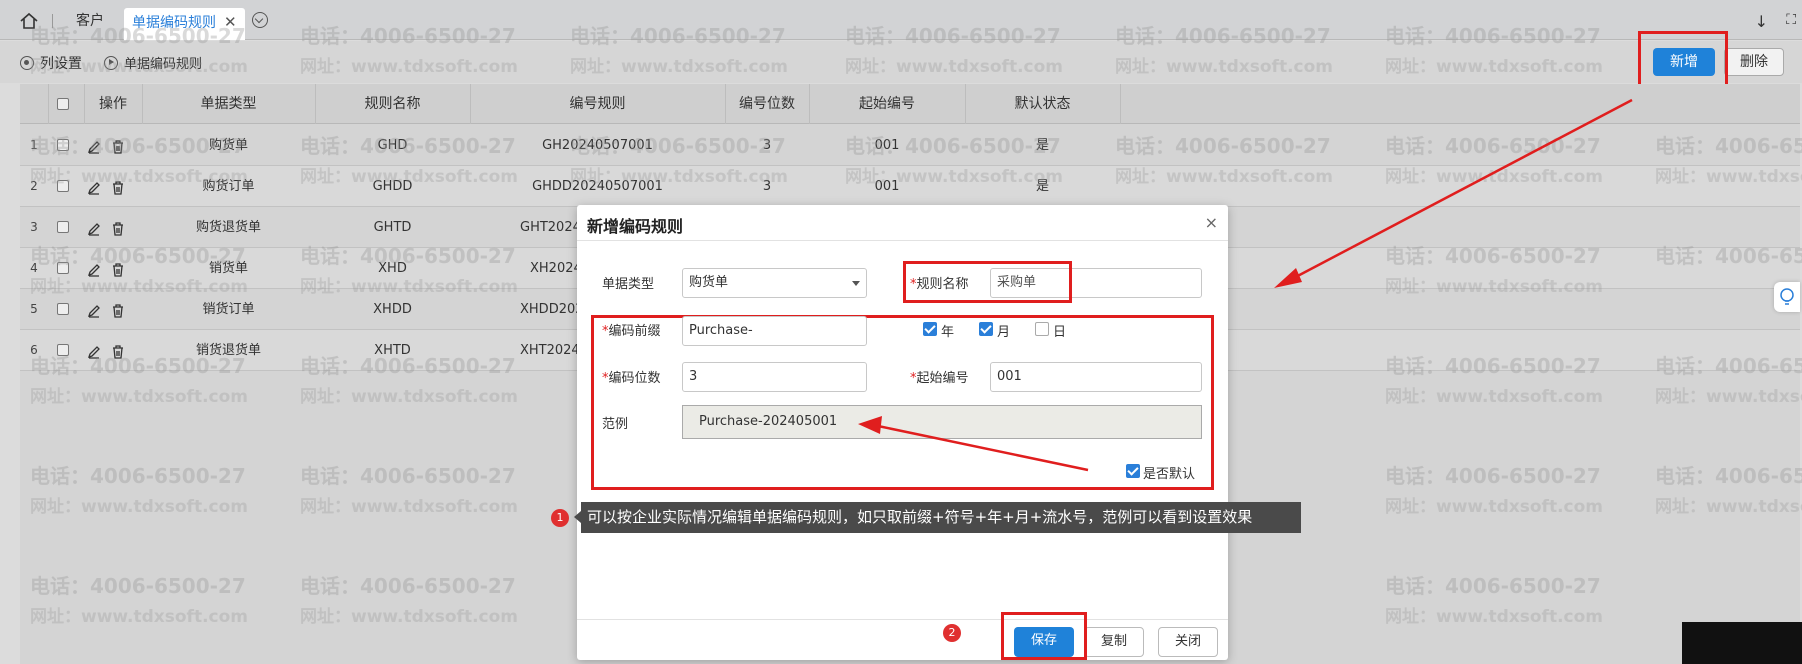 Image resolution: width=1802 pixels, height=664 pixels. I want to click on cell-doc-type: 销货订单, so click(228, 309).